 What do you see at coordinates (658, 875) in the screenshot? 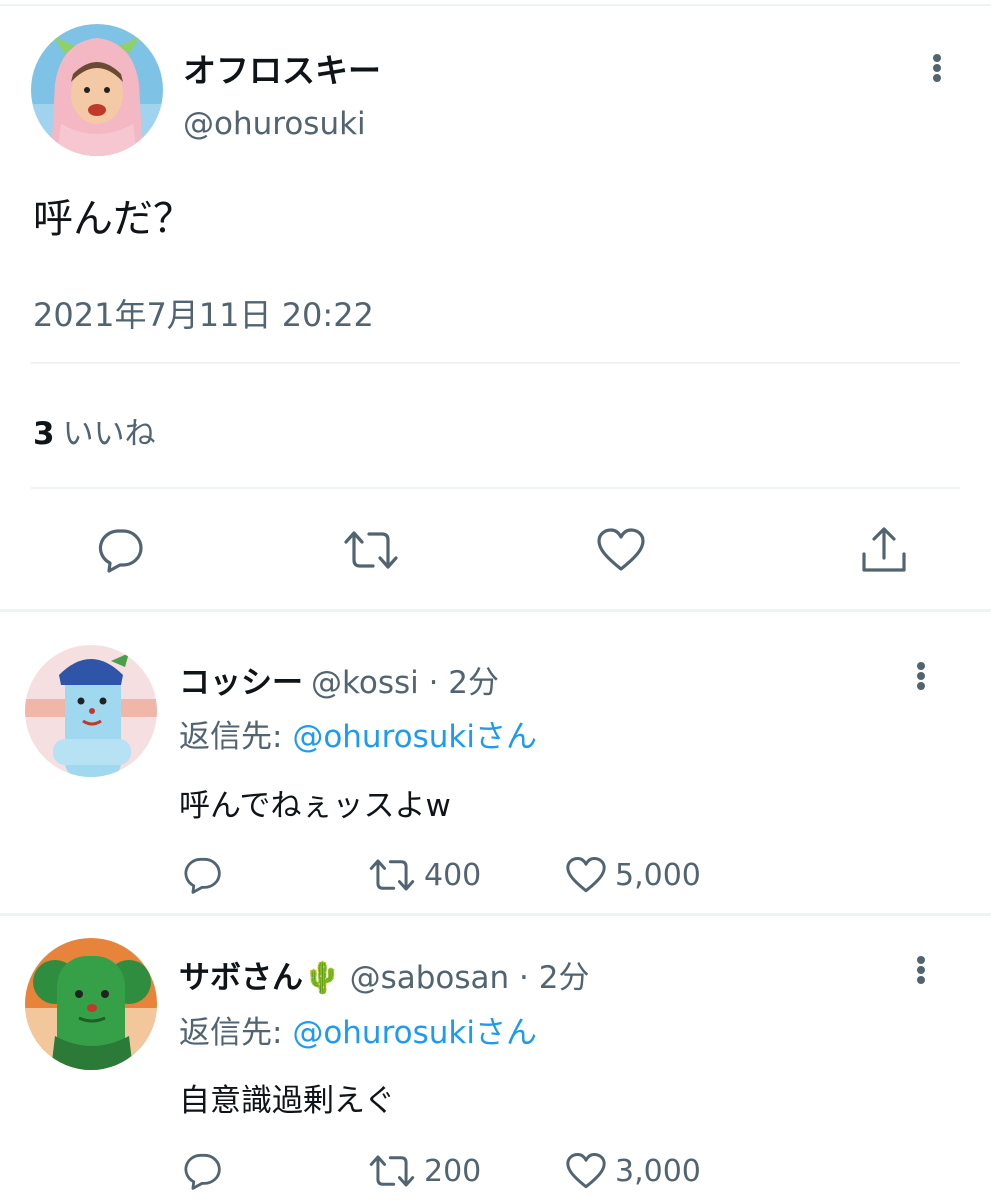
I see `like-count: 5,000` at bounding box center [658, 875].